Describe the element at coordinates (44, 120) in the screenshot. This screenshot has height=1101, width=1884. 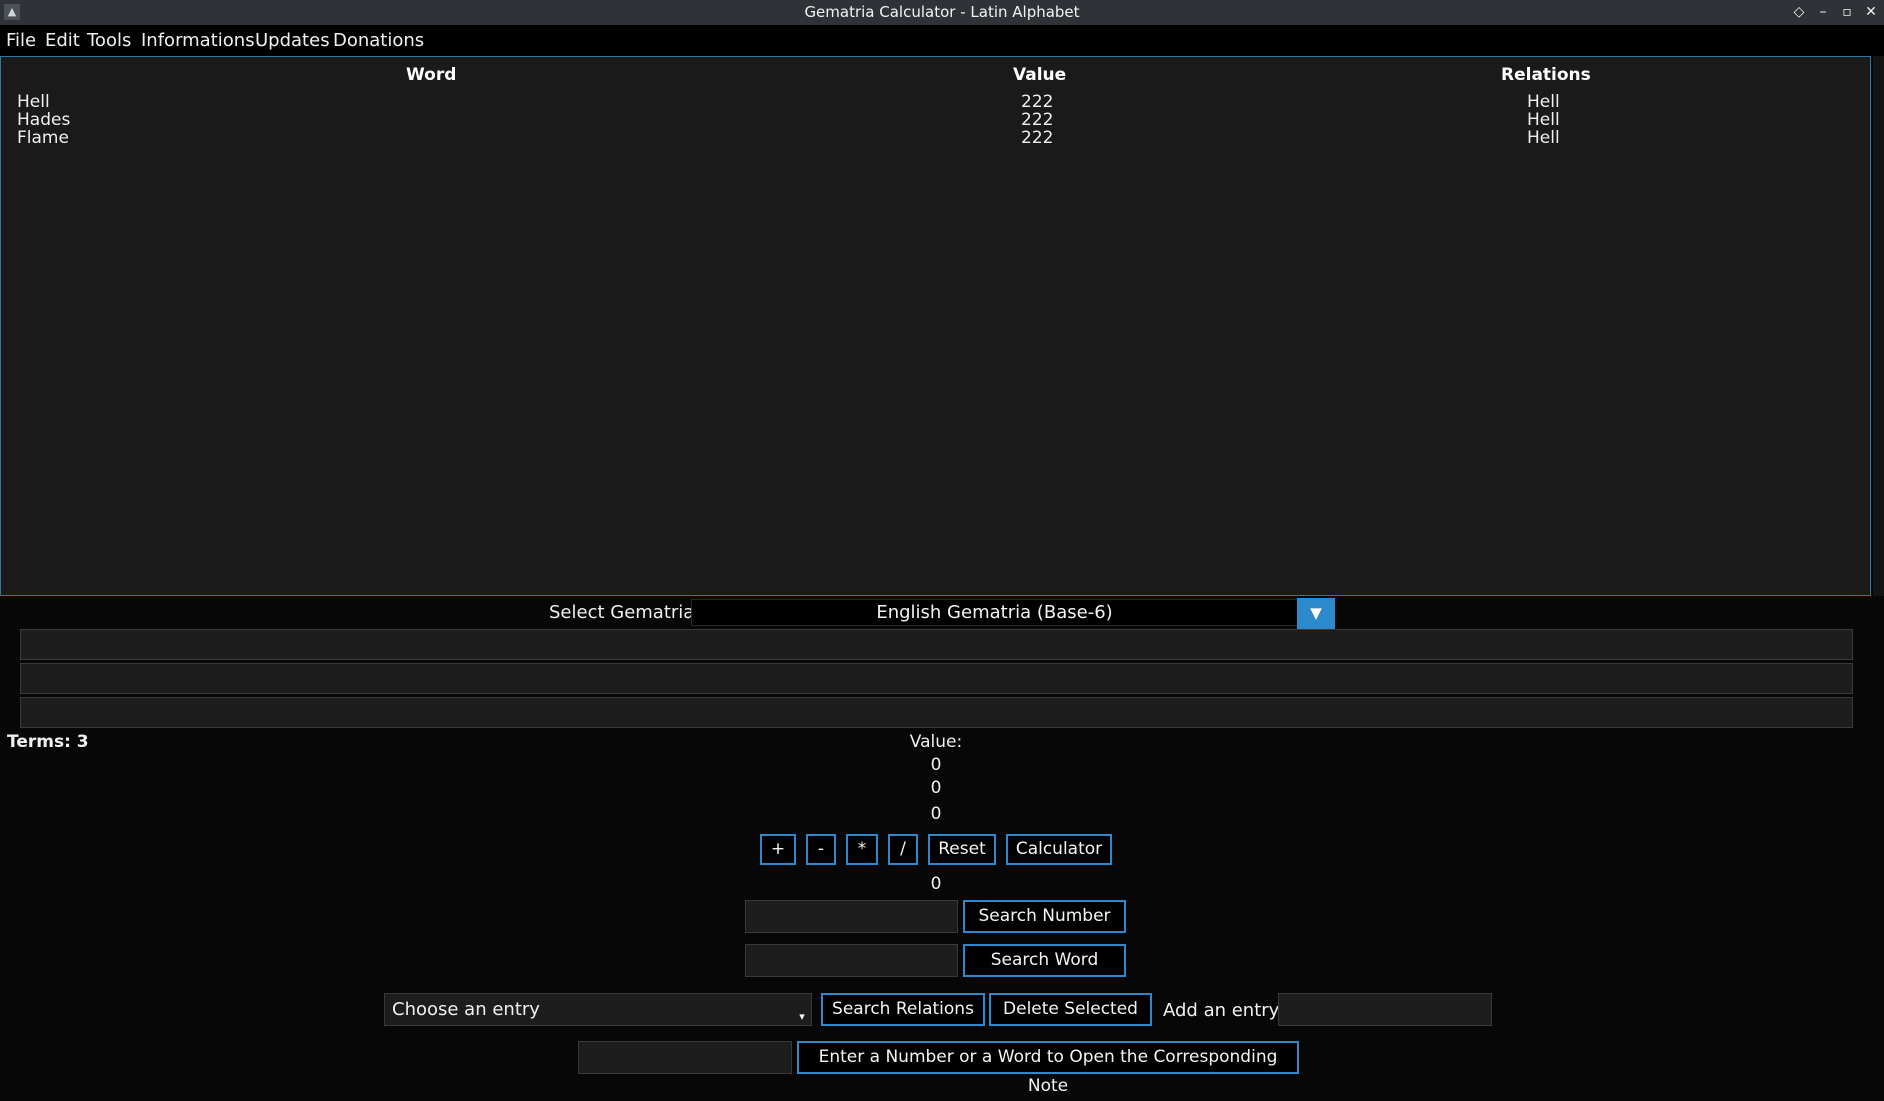
I see `cell-word: Hades` at that location.